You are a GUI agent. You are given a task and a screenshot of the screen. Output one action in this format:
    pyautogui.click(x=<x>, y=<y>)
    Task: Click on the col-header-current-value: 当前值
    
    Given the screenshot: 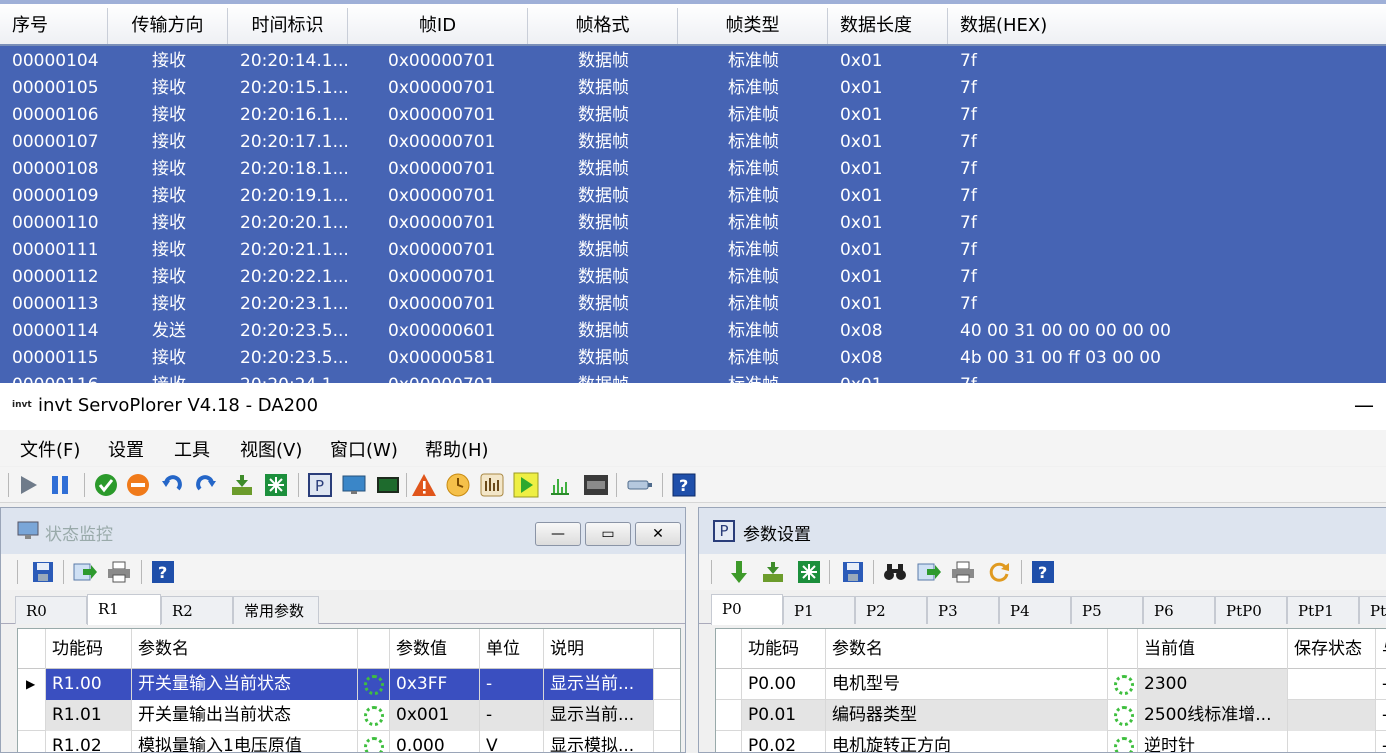 What is the action you would take?
    pyautogui.click(x=1213, y=649)
    